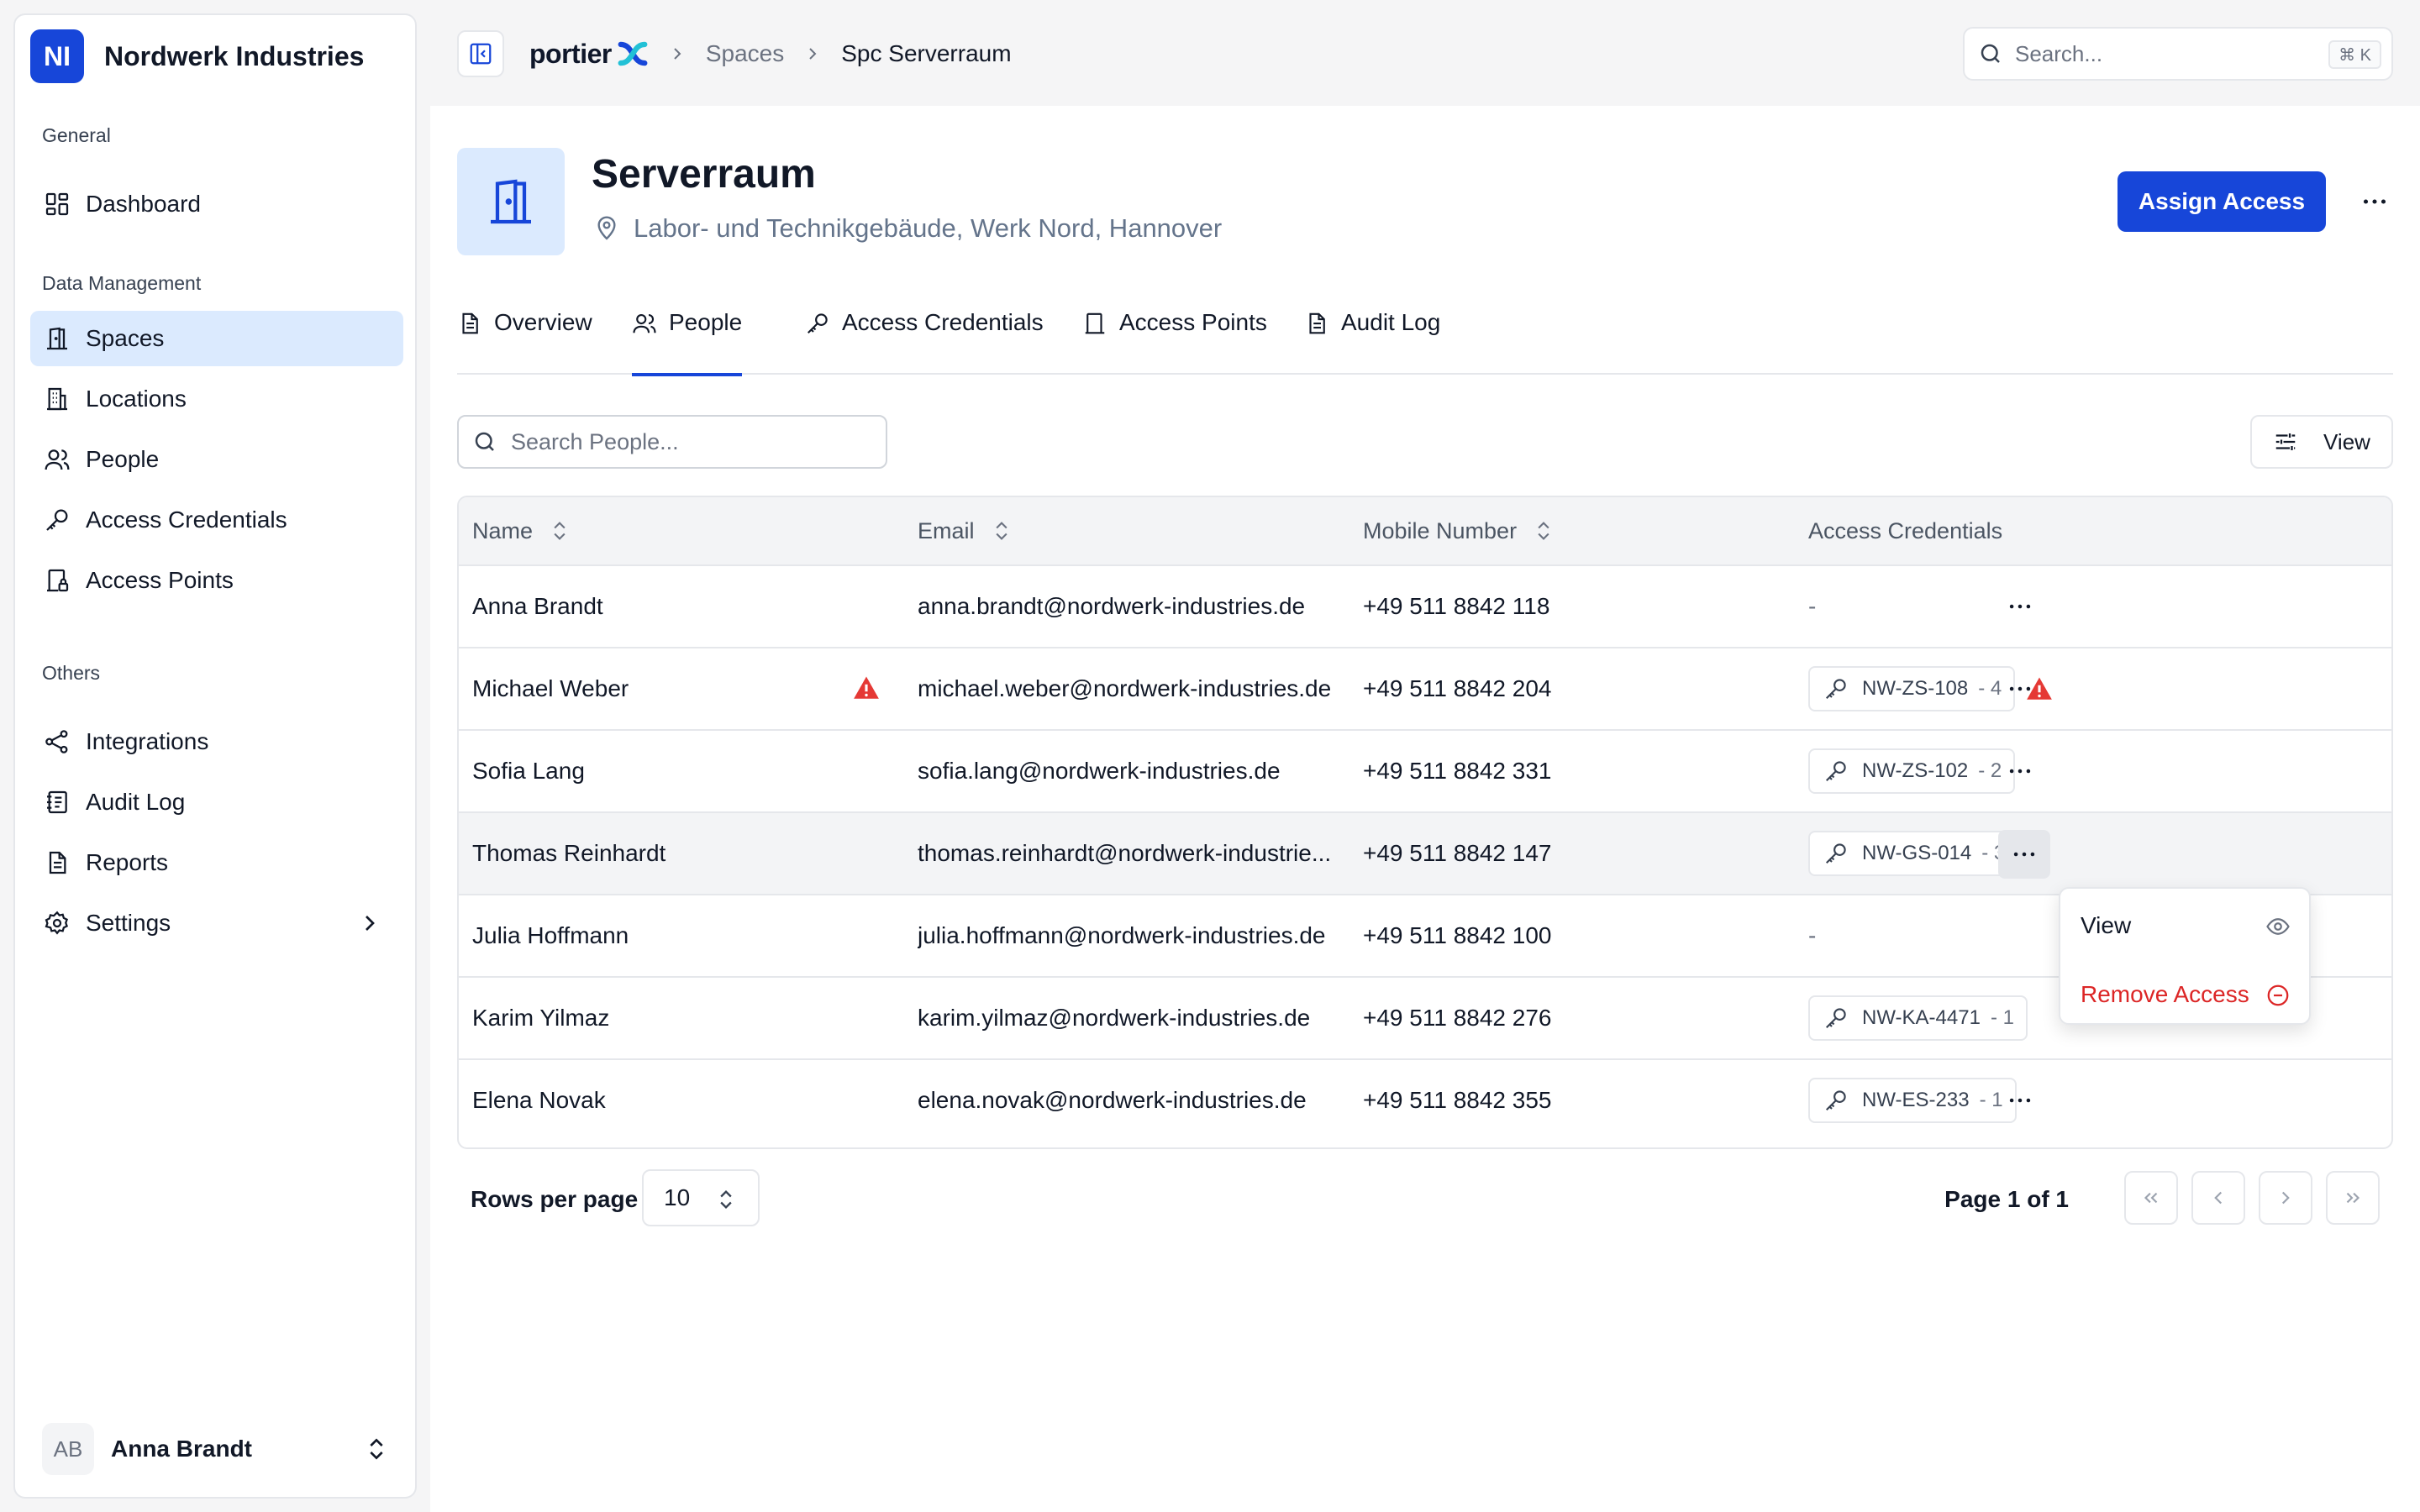 Image resolution: width=2420 pixels, height=1512 pixels. What do you see at coordinates (511, 201) in the screenshot?
I see `space-avatar` at bounding box center [511, 201].